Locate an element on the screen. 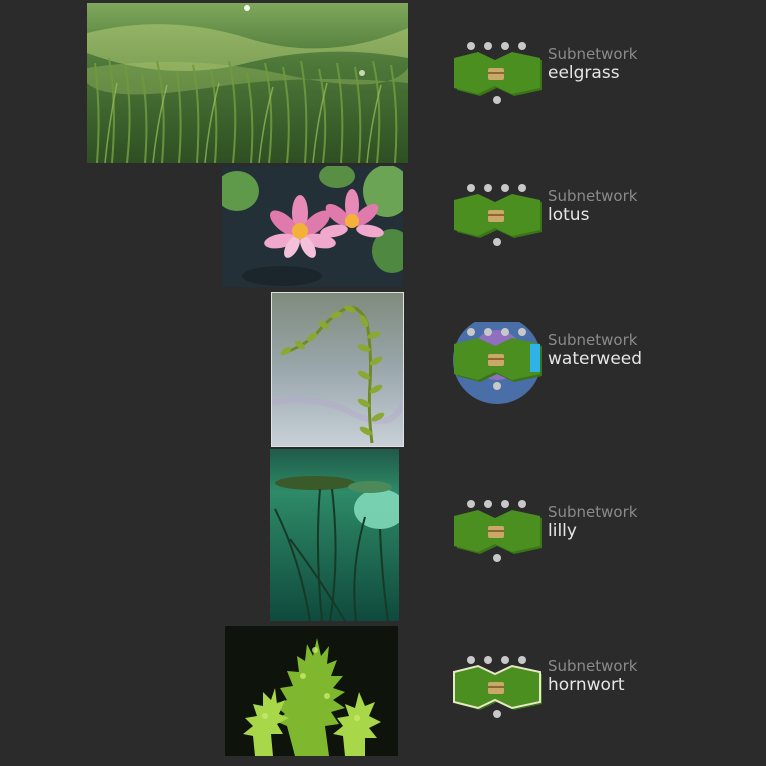 The height and width of the screenshot is (766, 766). thumbnail-eelgrass is located at coordinates (247, 83).